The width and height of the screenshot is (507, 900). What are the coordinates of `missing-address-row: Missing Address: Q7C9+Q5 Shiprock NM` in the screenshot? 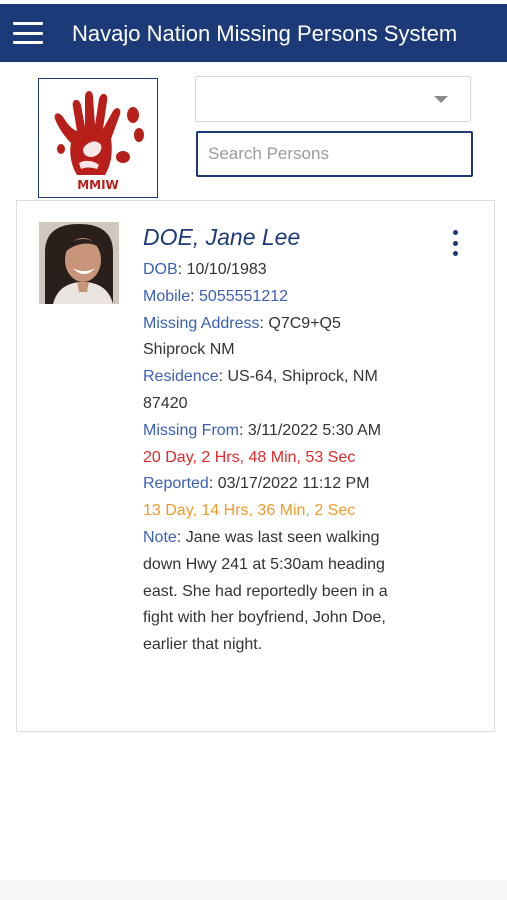 It's located at (242, 336).